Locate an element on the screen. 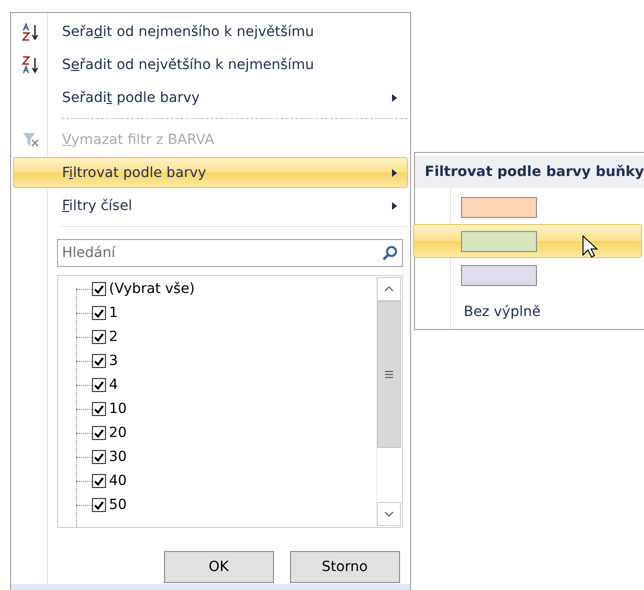  sort-descending-icon is located at coordinates (31, 65).